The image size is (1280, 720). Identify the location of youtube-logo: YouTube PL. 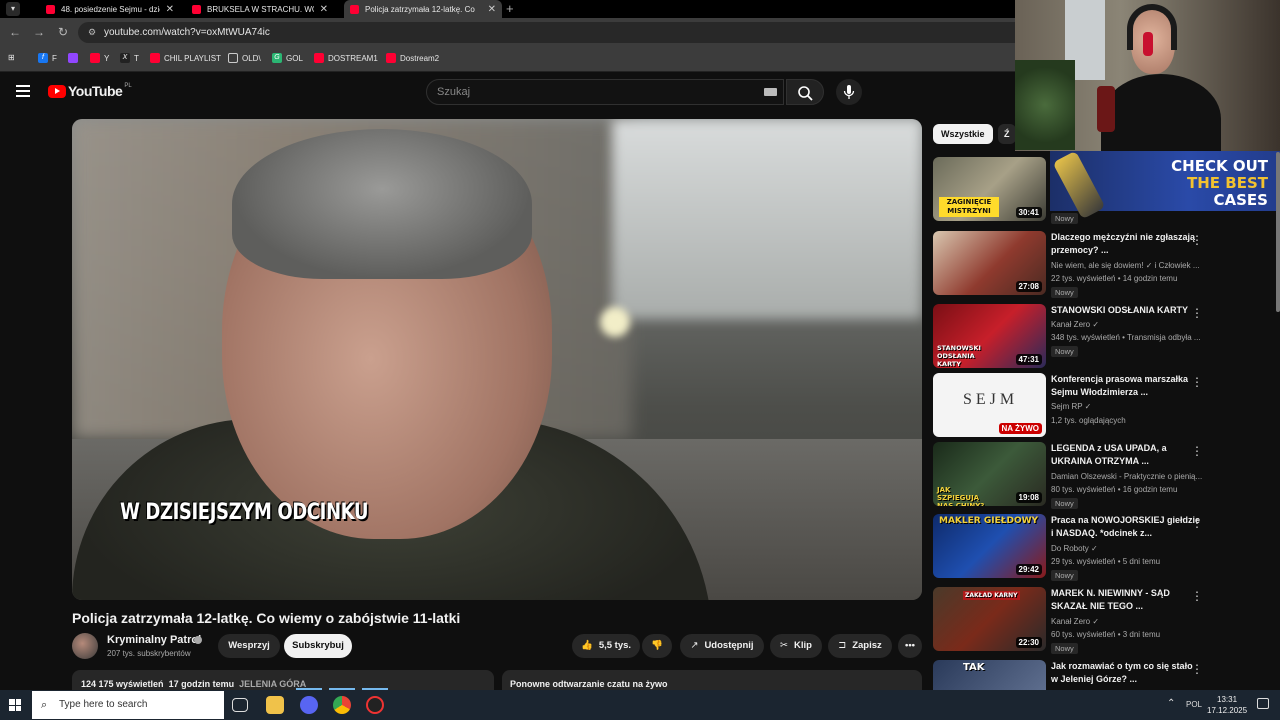
(90, 91).